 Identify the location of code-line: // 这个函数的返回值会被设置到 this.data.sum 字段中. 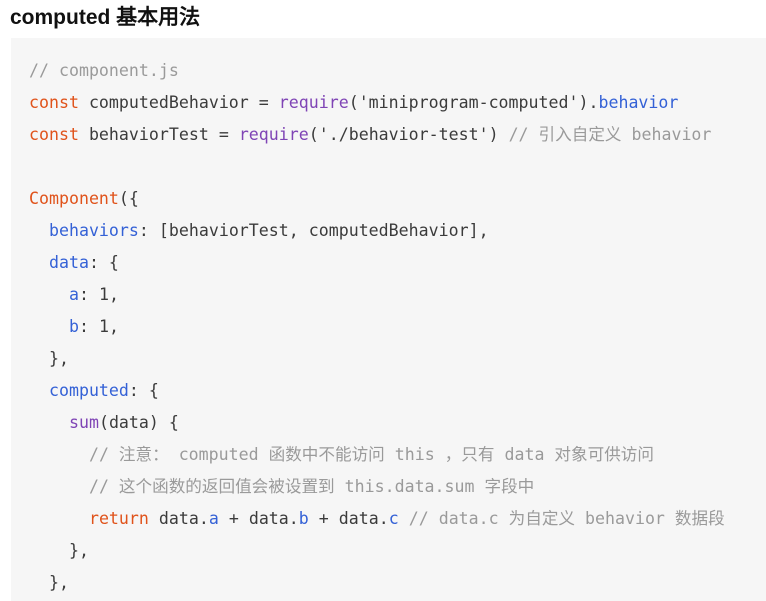
(397, 487).